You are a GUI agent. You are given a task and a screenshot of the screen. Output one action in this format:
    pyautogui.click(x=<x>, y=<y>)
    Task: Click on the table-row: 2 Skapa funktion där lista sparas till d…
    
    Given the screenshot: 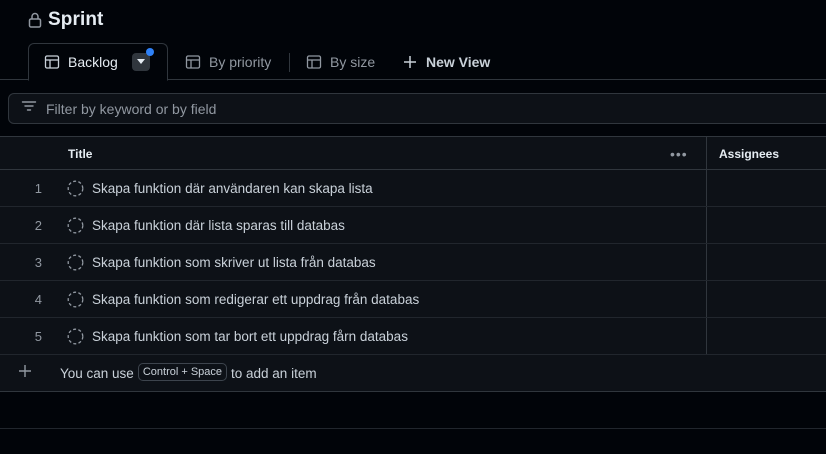 What is the action you would take?
    pyautogui.click(x=413, y=225)
    